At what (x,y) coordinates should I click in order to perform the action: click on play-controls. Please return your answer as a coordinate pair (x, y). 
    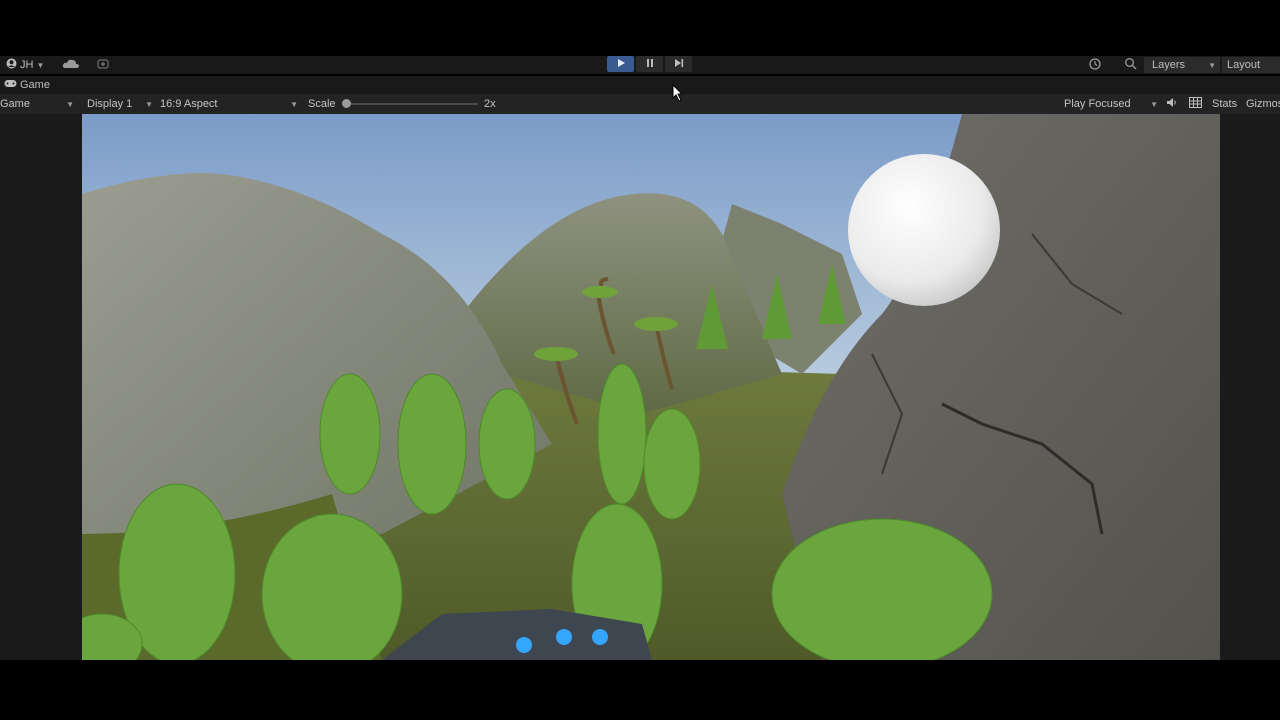
    Looking at the image, I should click on (649, 64).